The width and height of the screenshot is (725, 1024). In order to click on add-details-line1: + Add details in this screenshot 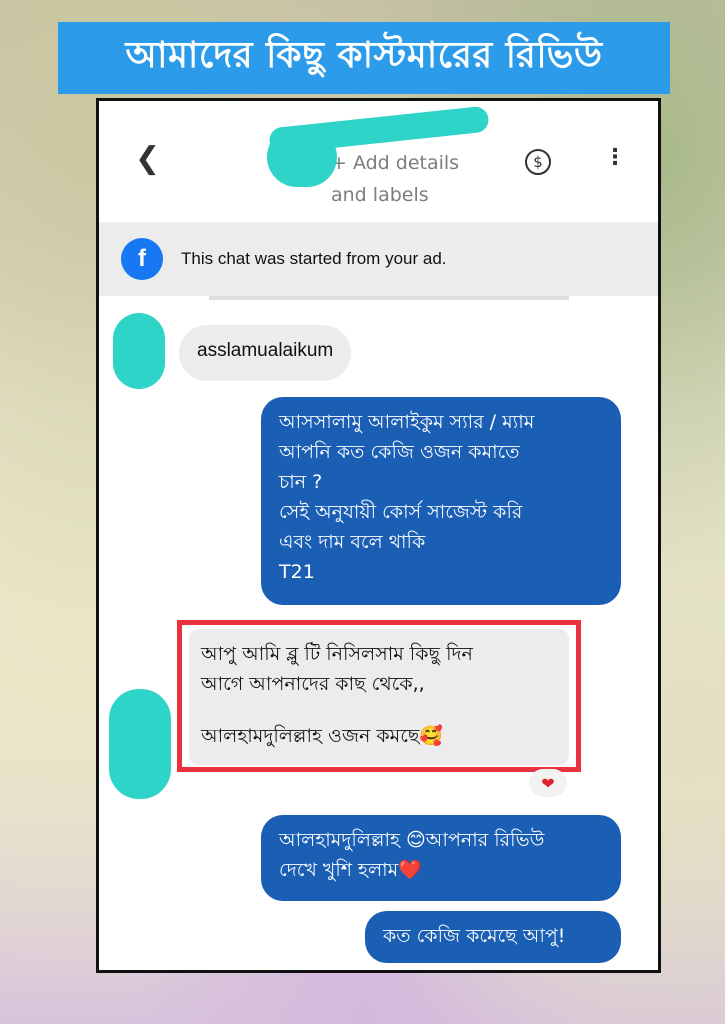, I will do `click(395, 163)`.